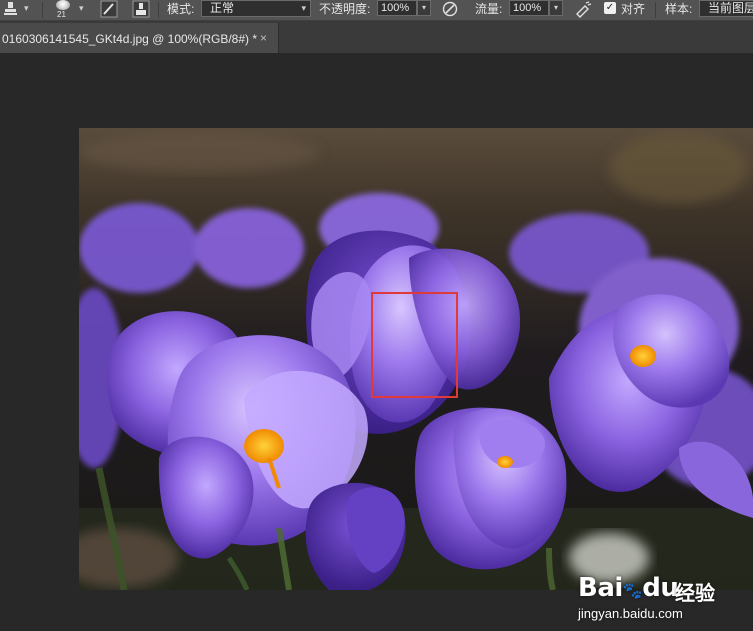 This screenshot has width=753, height=631. I want to click on align-label: 对齐, so click(633, 9).